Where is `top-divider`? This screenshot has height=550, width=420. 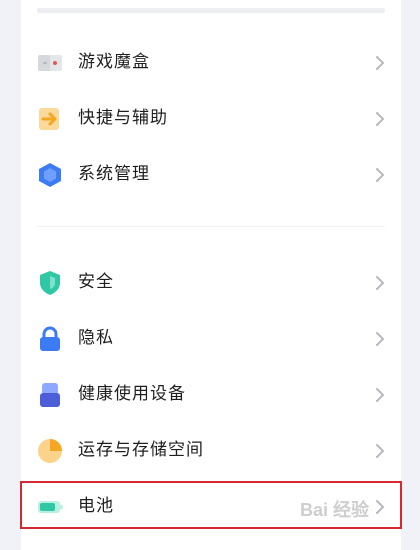
top-divider is located at coordinates (211, 10).